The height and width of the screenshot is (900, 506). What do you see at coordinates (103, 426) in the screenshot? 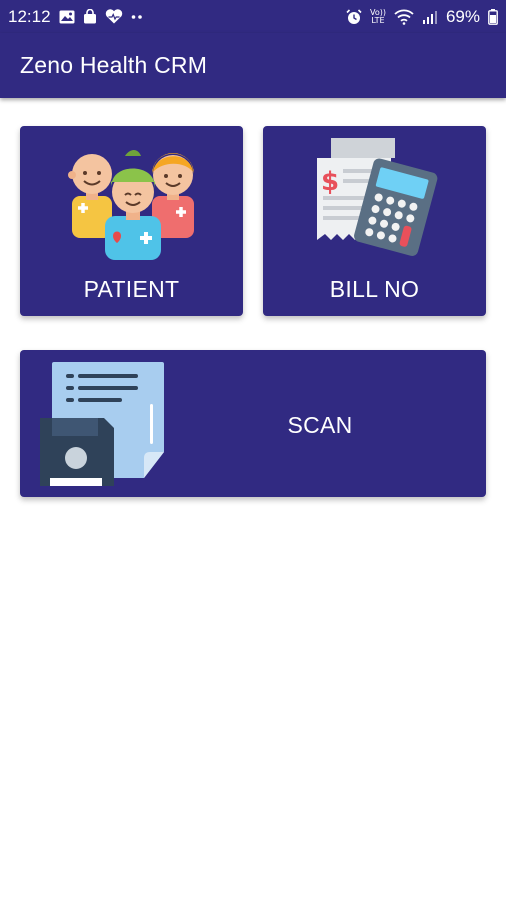
I see `document-save-icon` at bounding box center [103, 426].